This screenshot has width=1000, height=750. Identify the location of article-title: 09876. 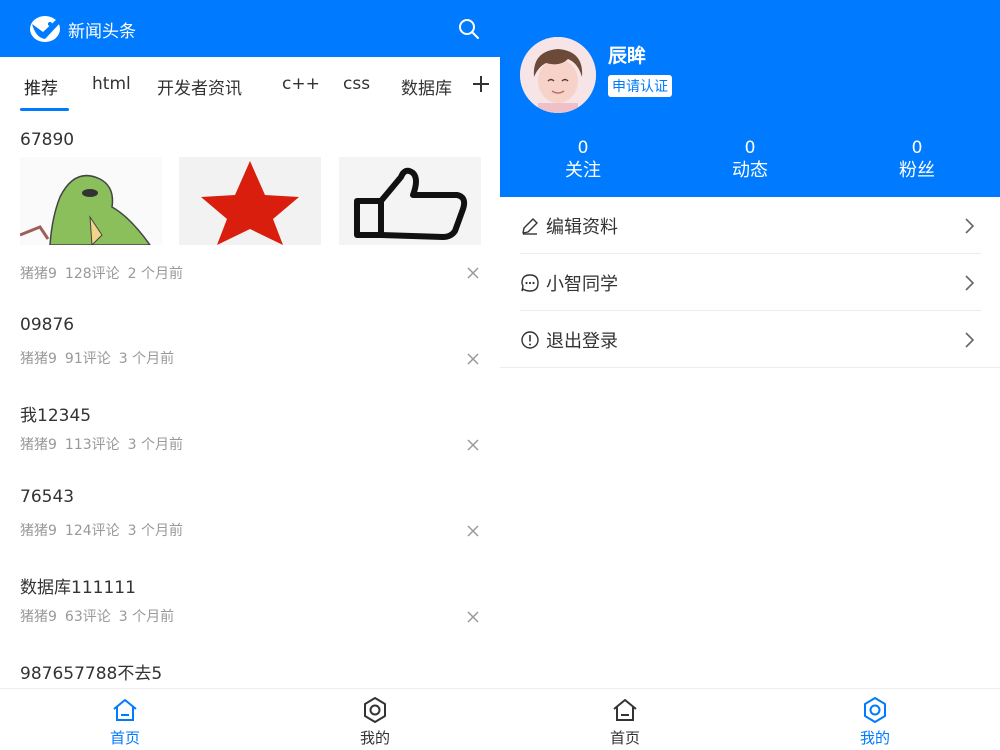
(47, 325).